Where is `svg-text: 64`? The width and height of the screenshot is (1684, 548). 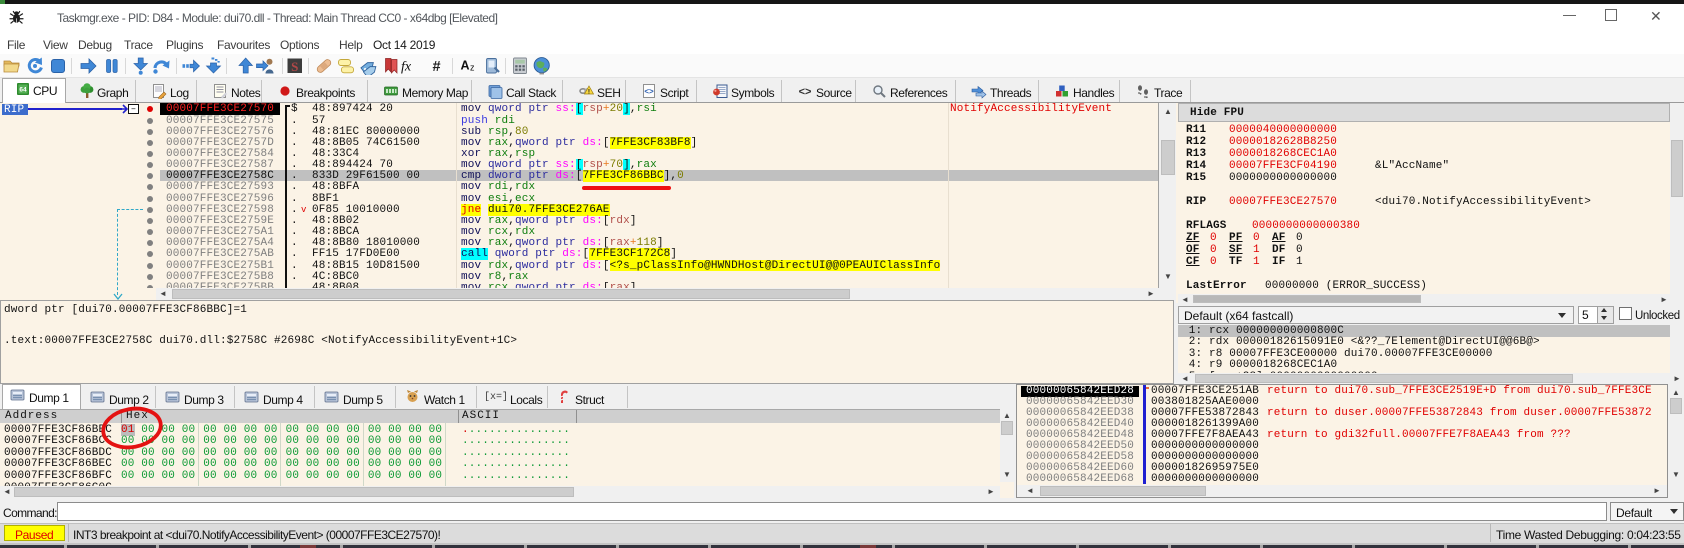 svg-text: 64 is located at coordinates (23, 90).